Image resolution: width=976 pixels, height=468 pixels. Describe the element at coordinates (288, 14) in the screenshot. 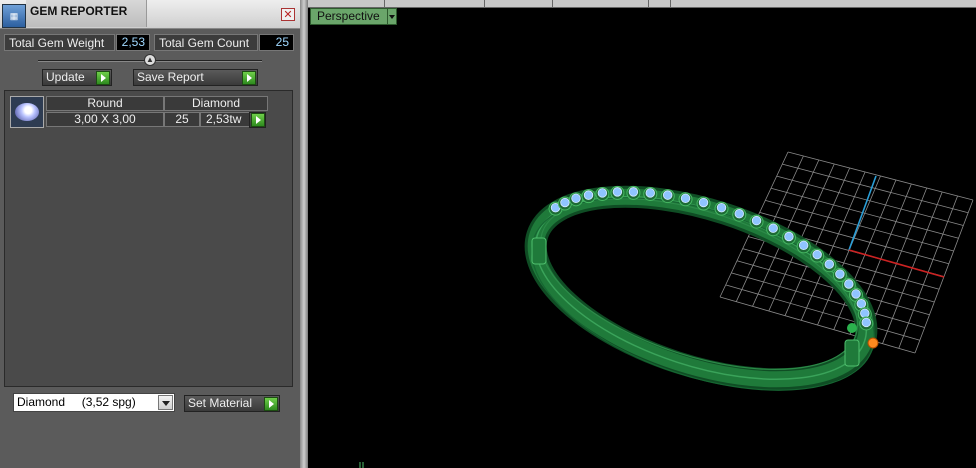

I see `close-icon: ✕` at that location.